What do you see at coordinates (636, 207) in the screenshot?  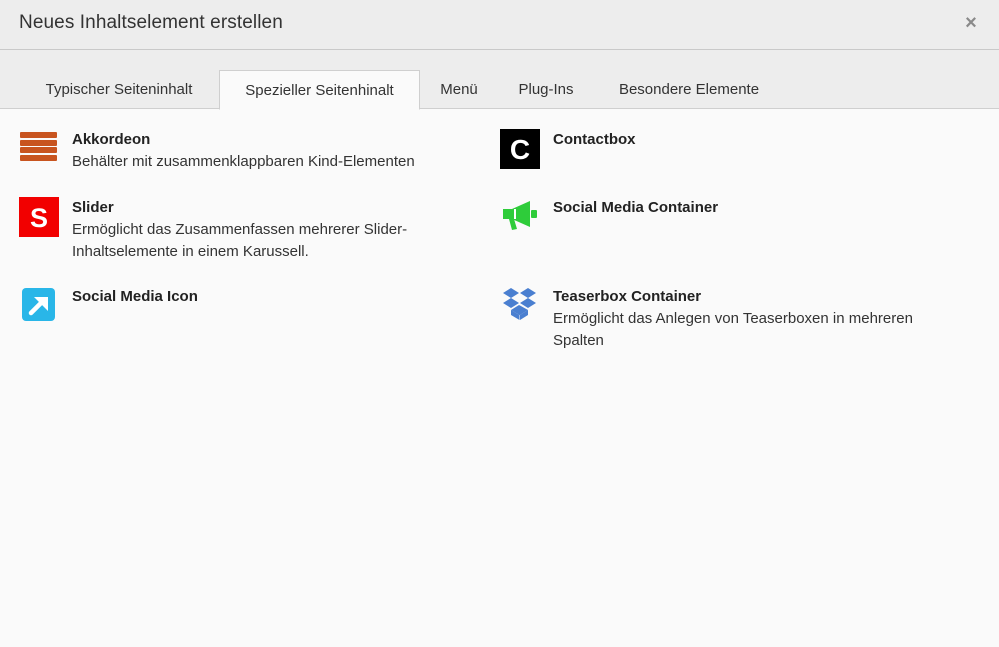 I see `element-title: Social Media Container` at bounding box center [636, 207].